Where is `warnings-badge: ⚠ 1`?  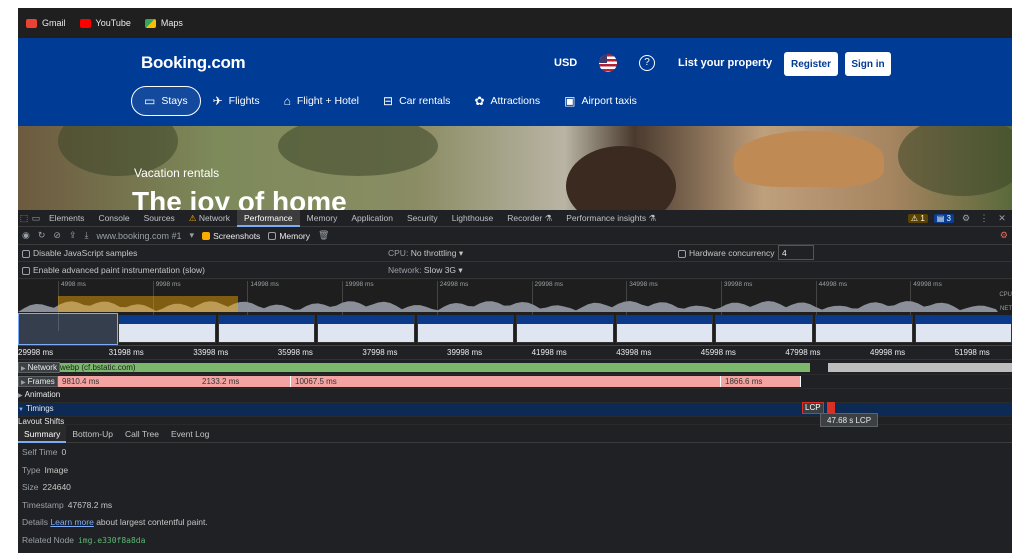 warnings-badge: ⚠ 1 is located at coordinates (917, 218).